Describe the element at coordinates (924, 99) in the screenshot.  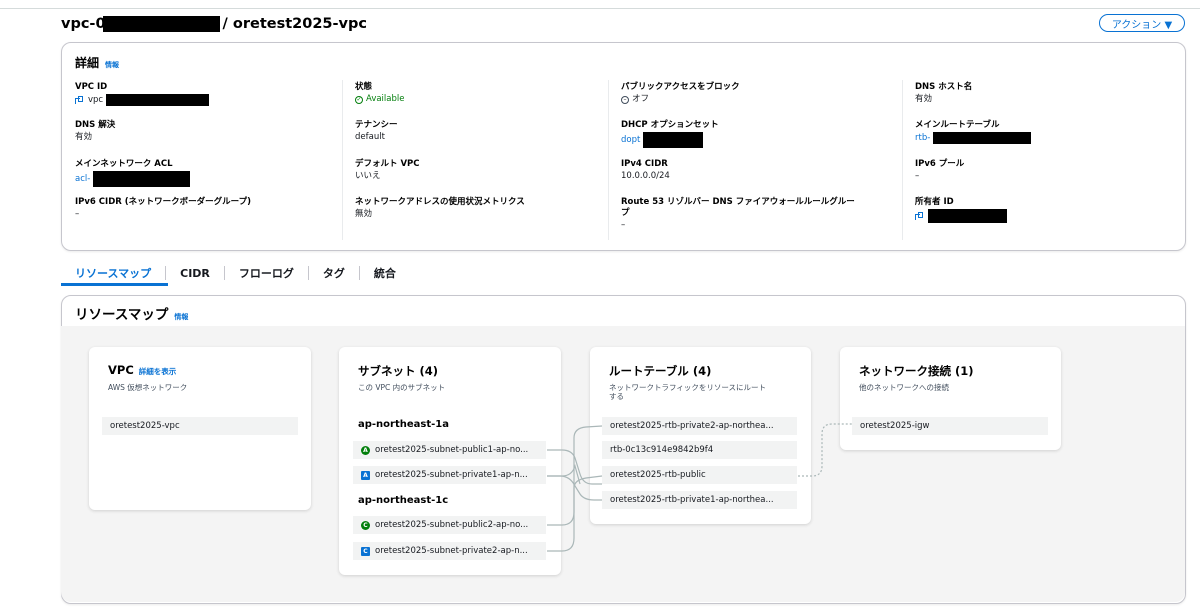
I see `dns-hostnames-value: 有効` at that location.